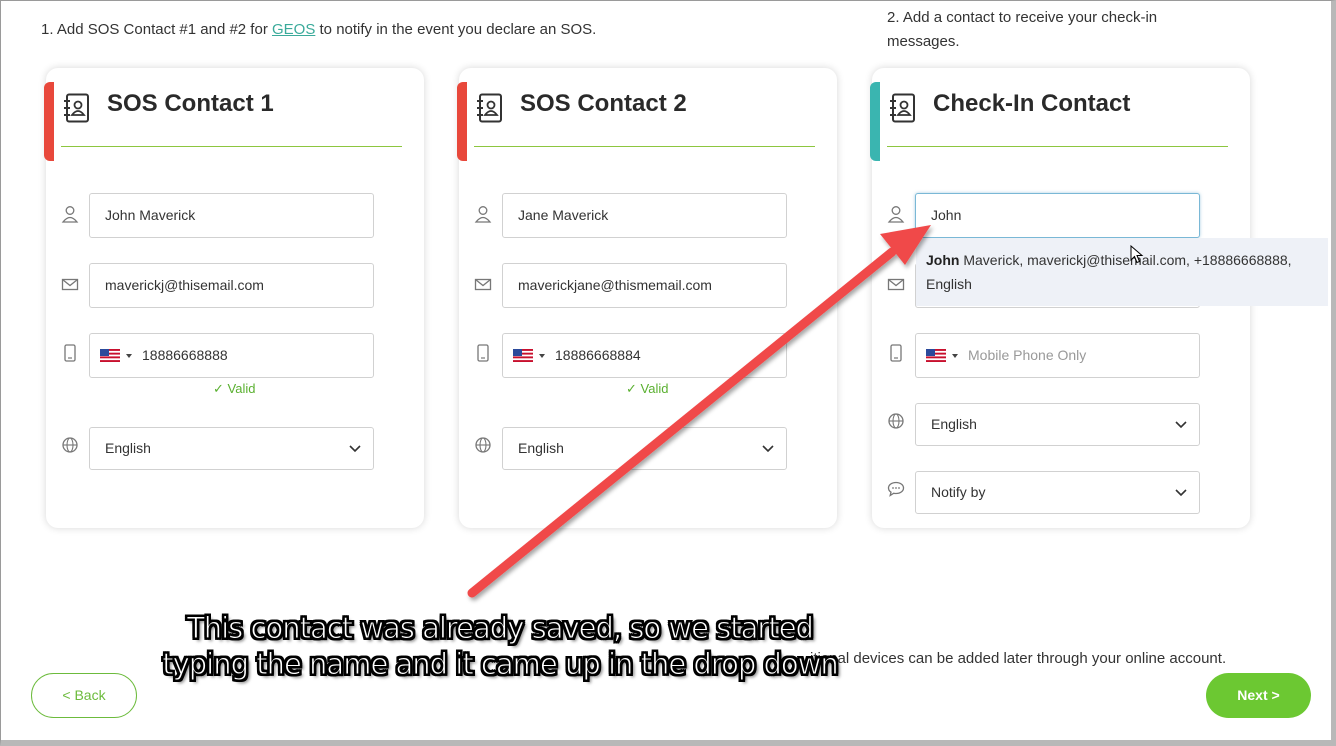  What do you see at coordinates (1137, 254) in the screenshot?
I see `mouse-cursor-icon` at bounding box center [1137, 254].